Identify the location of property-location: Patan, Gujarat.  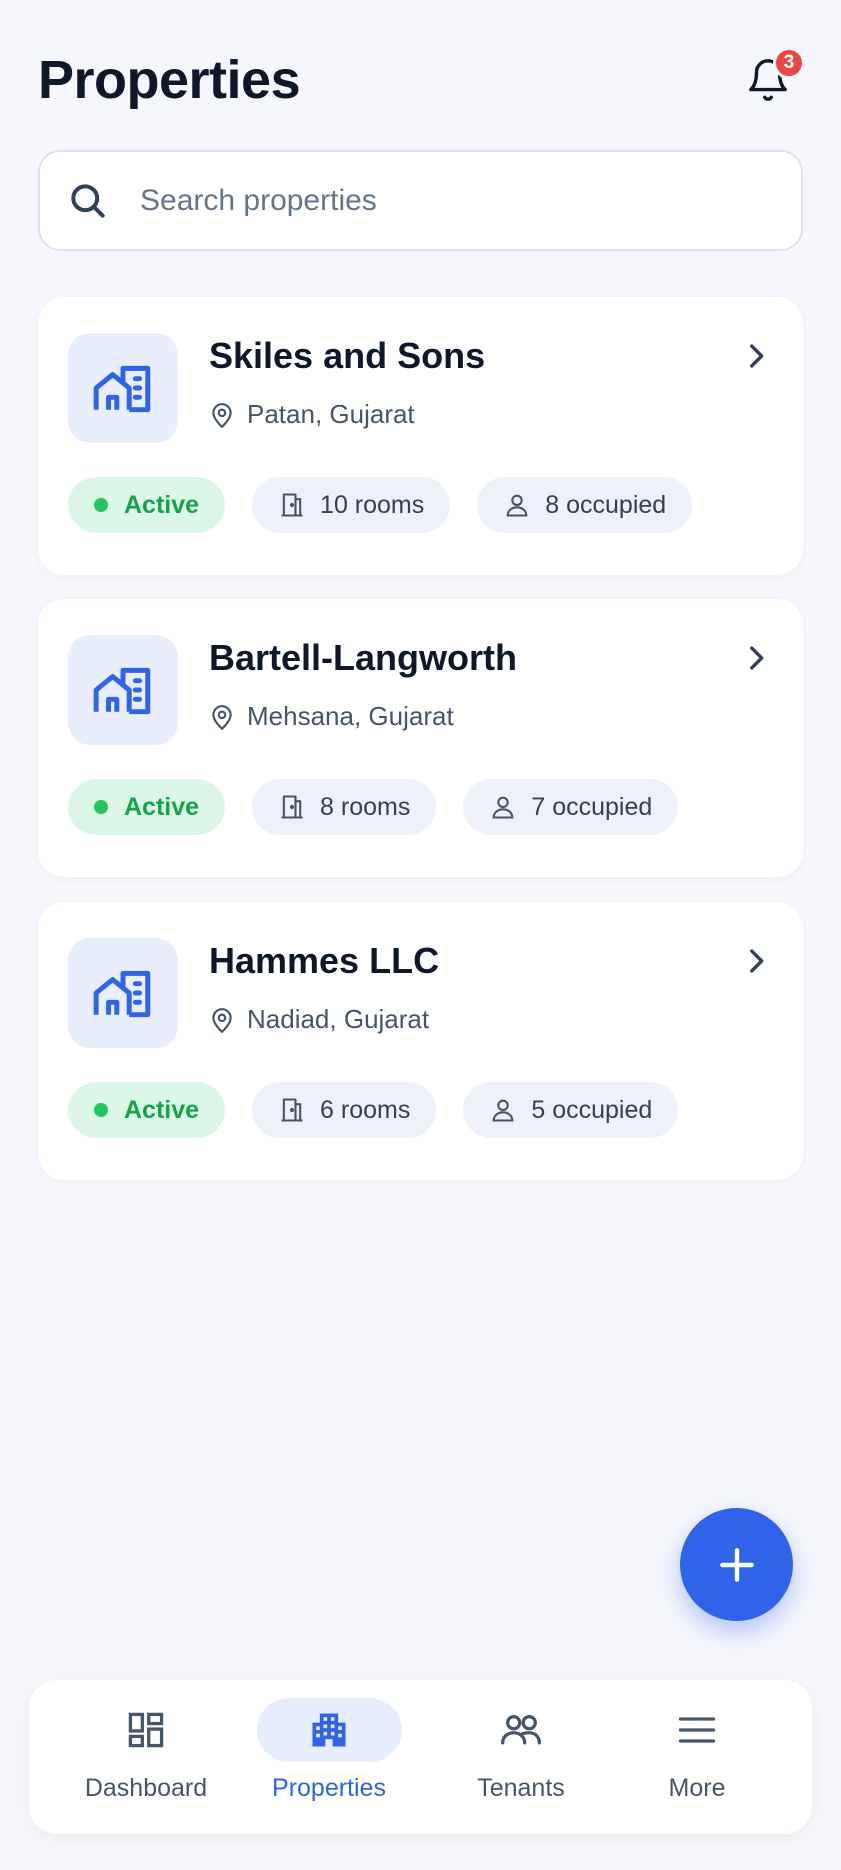
(312, 414).